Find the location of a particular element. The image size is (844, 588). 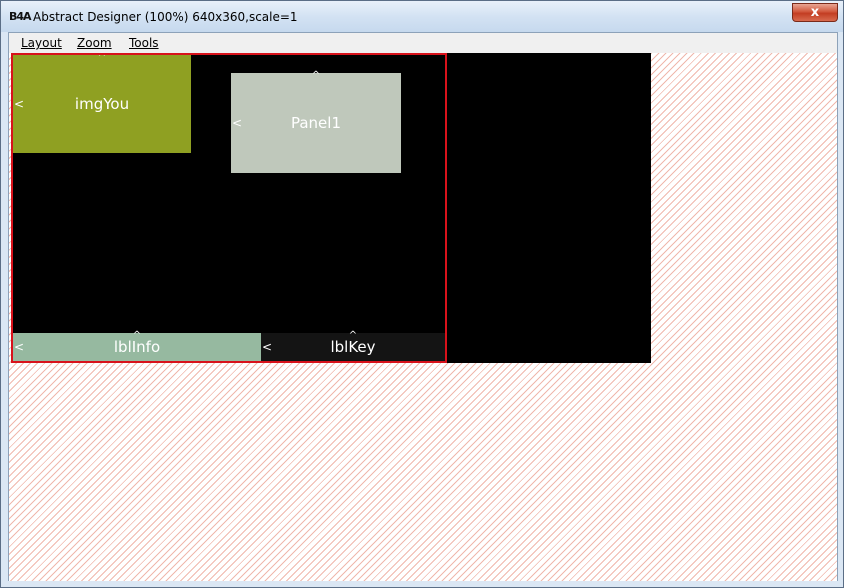

menu-zoom-label: Zoom is located at coordinates (94, 43).